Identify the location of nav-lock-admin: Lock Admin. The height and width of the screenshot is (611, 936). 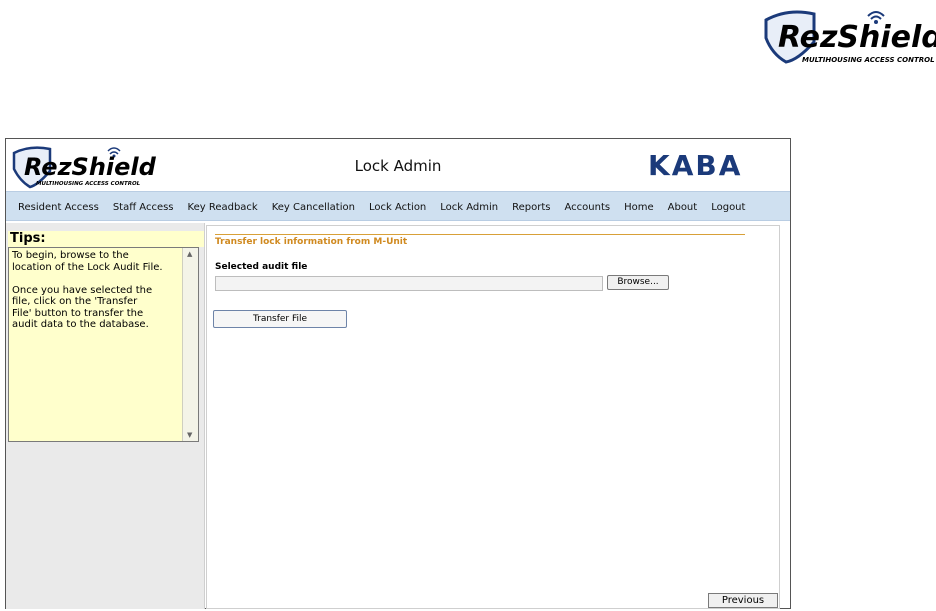
(469, 207).